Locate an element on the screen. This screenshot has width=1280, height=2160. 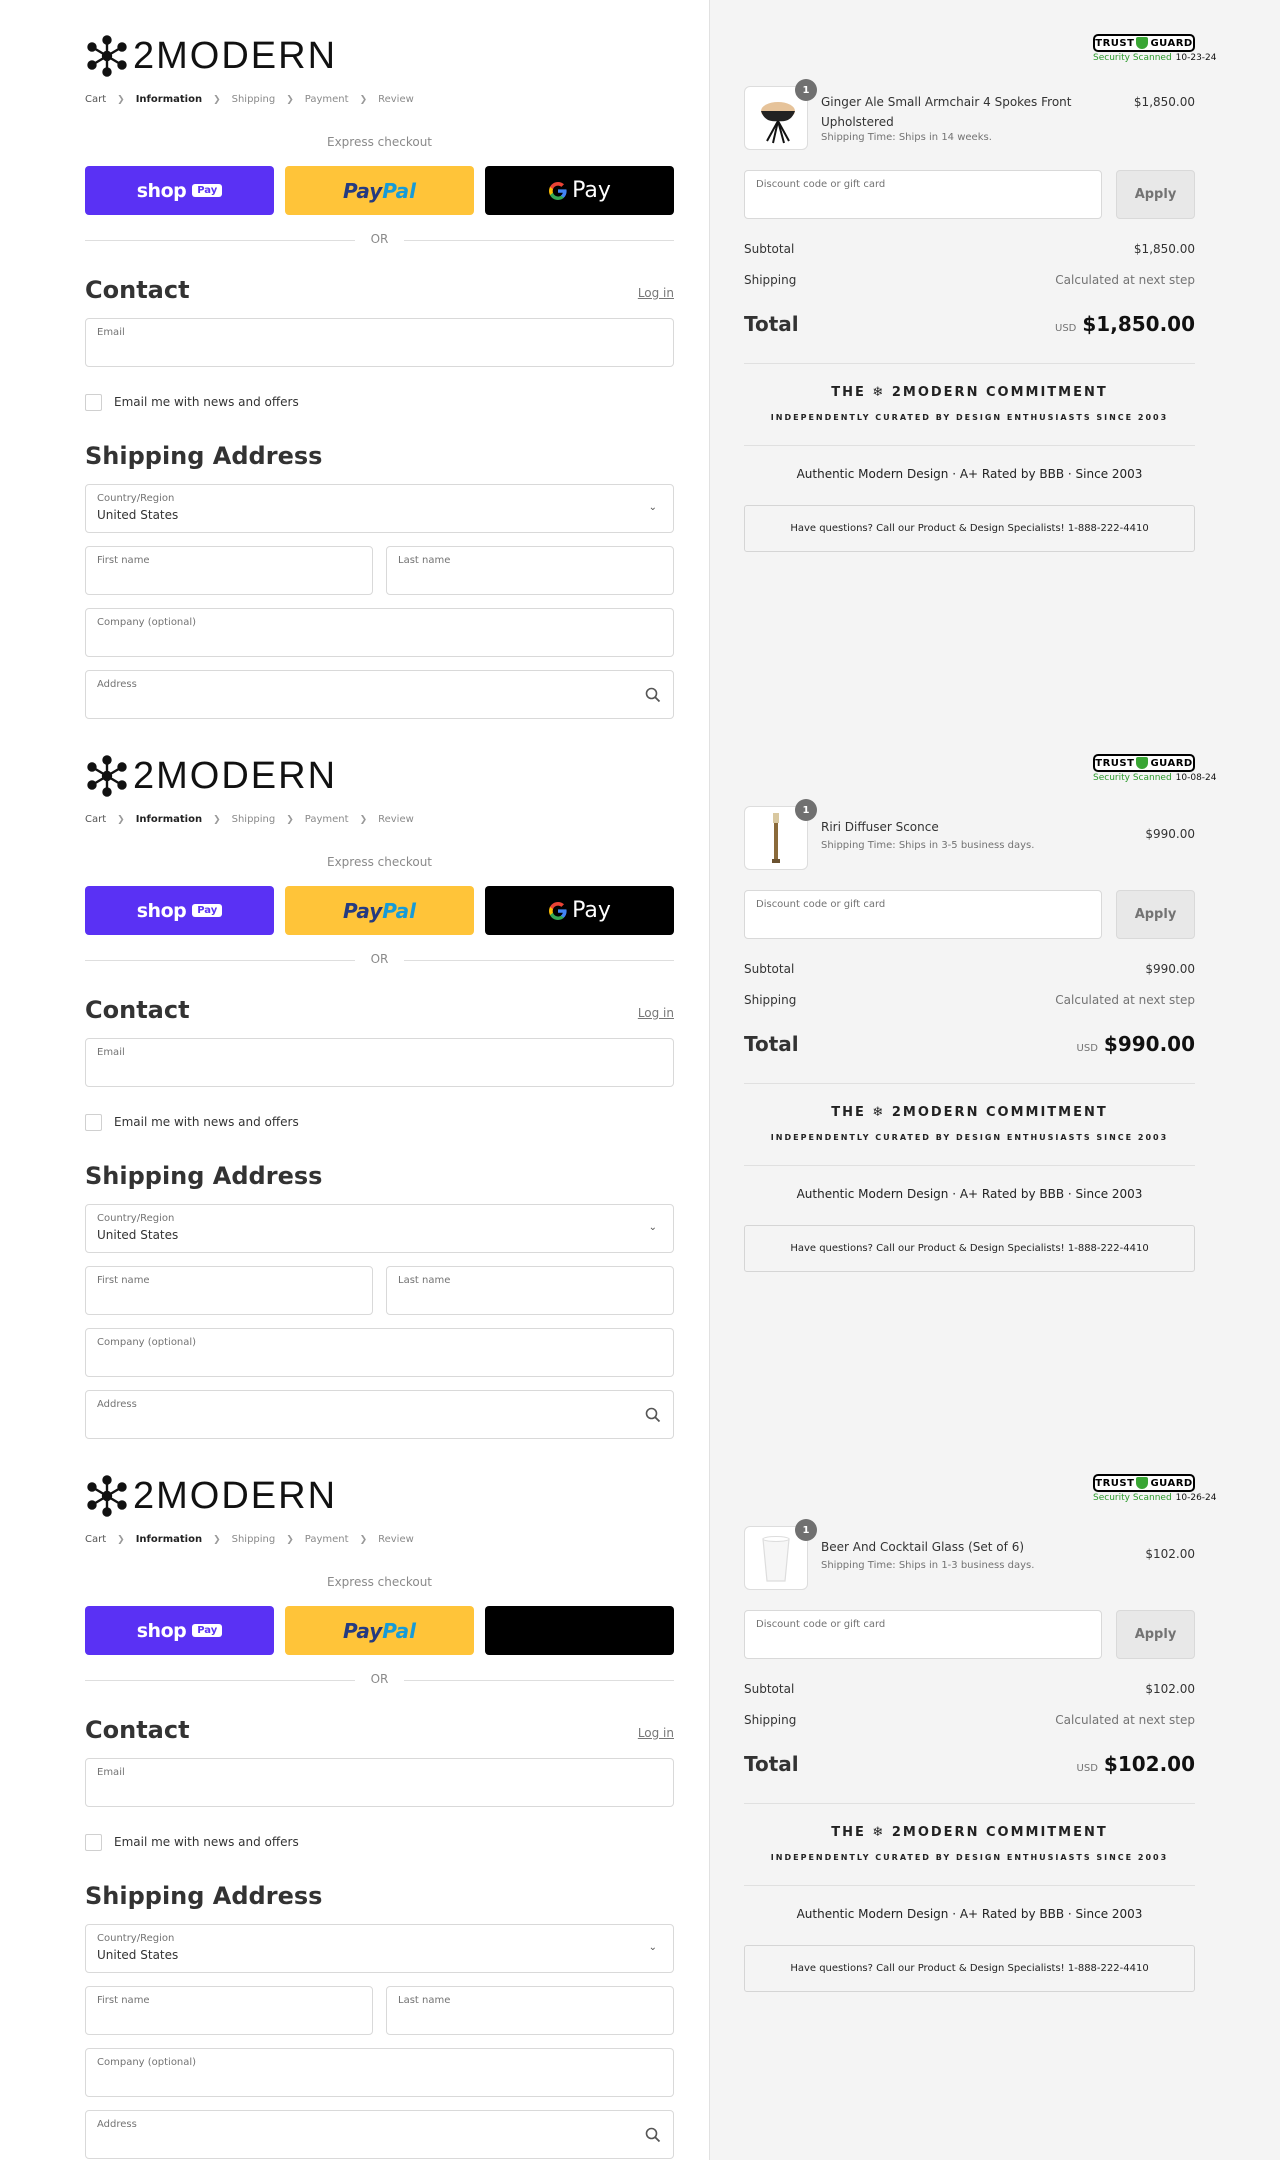
shipping-label: Shipping is located at coordinates (770, 1720).